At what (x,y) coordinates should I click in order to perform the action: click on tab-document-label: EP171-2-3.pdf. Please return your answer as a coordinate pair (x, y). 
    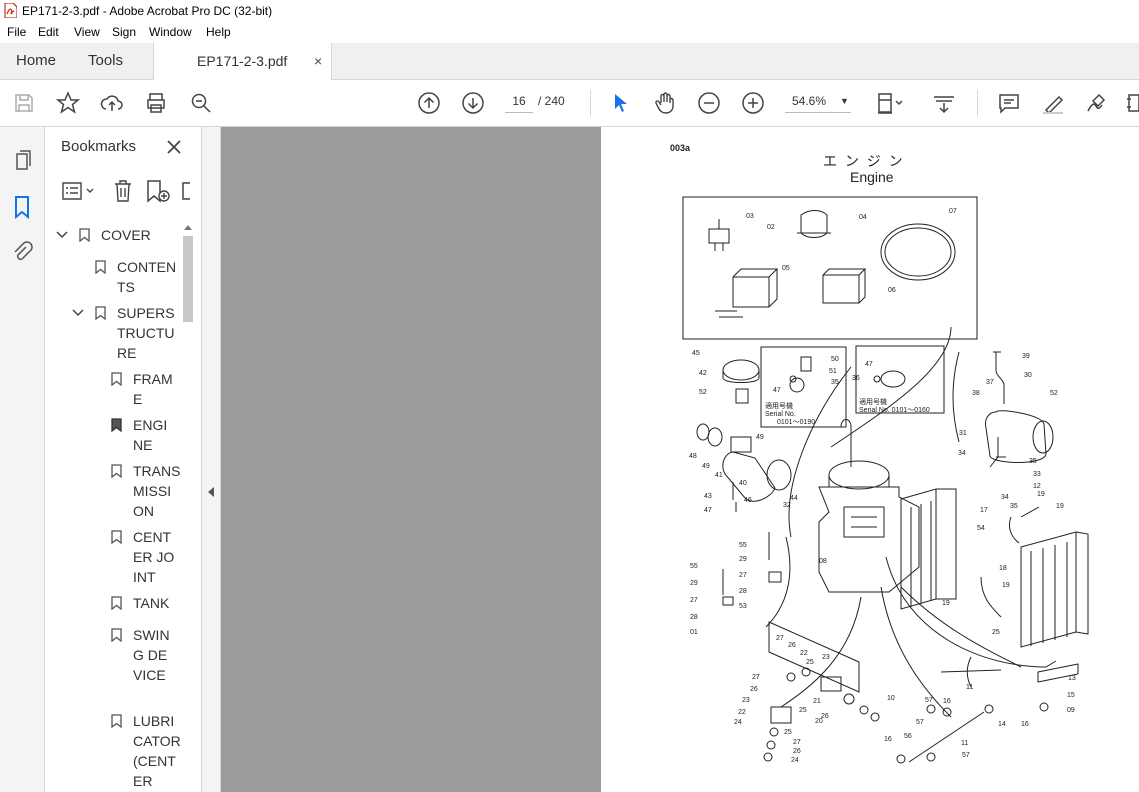
    Looking at the image, I should click on (242, 61).